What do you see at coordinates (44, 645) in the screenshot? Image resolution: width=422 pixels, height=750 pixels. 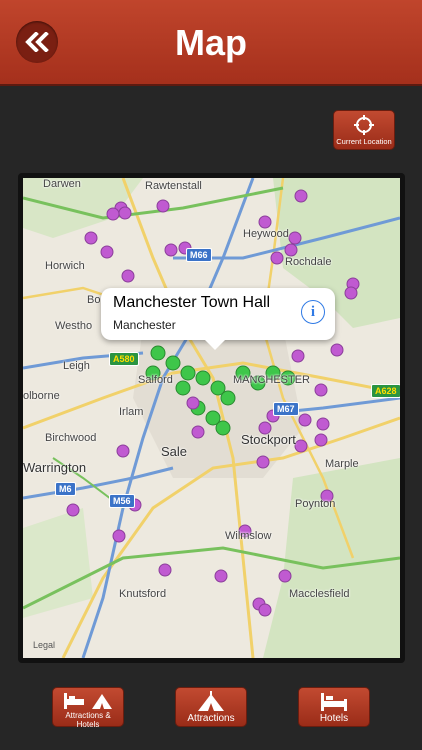 I see `legal-link: Legal` at bounding box center [44, 645].